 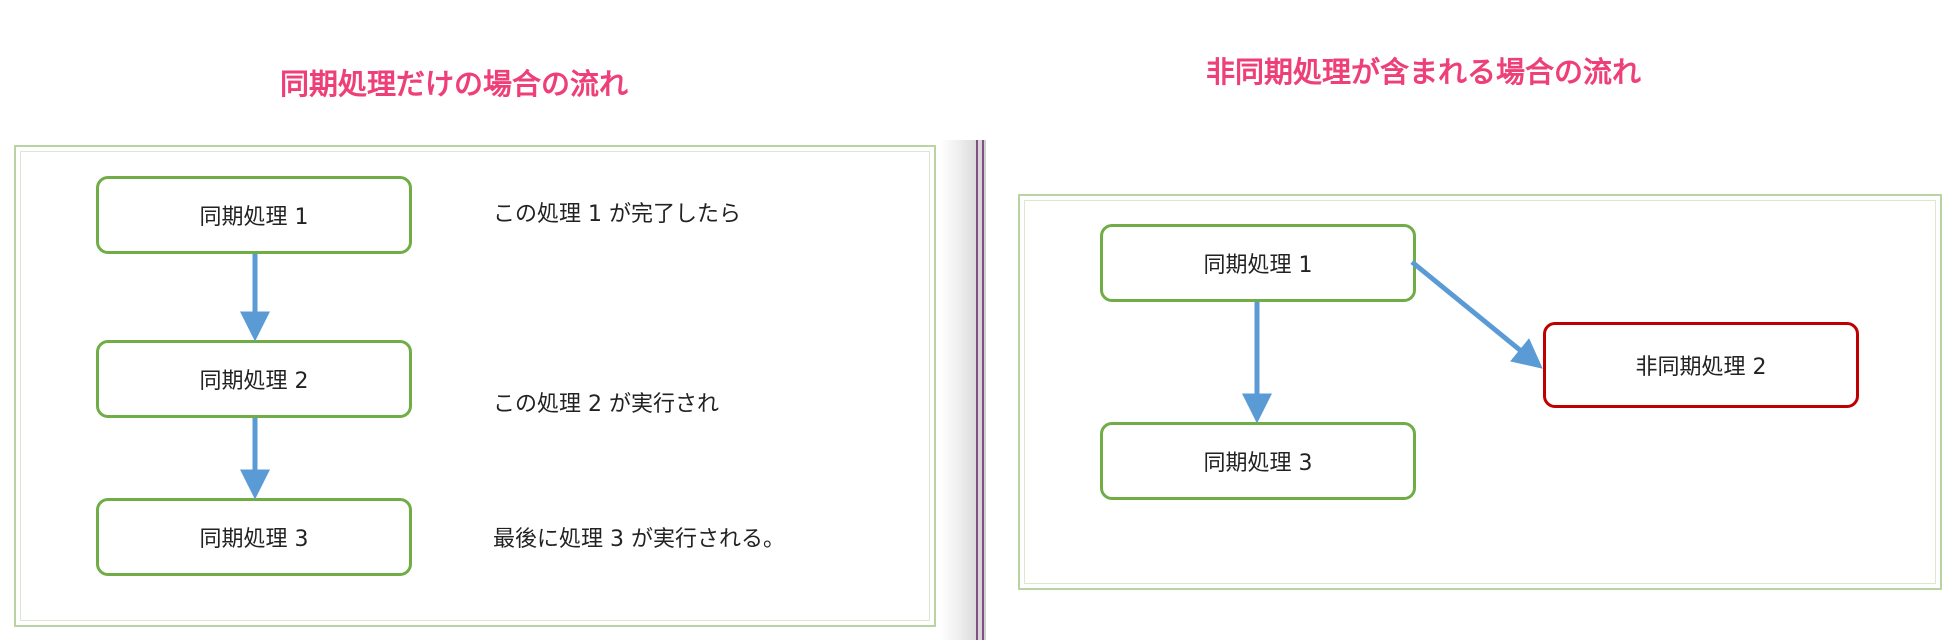 What do you see at coordinates (1258, 263) in the screenshot?
I see `right-sync-process-1-box: 同期処理 1` at bounding box center [1258, 263].